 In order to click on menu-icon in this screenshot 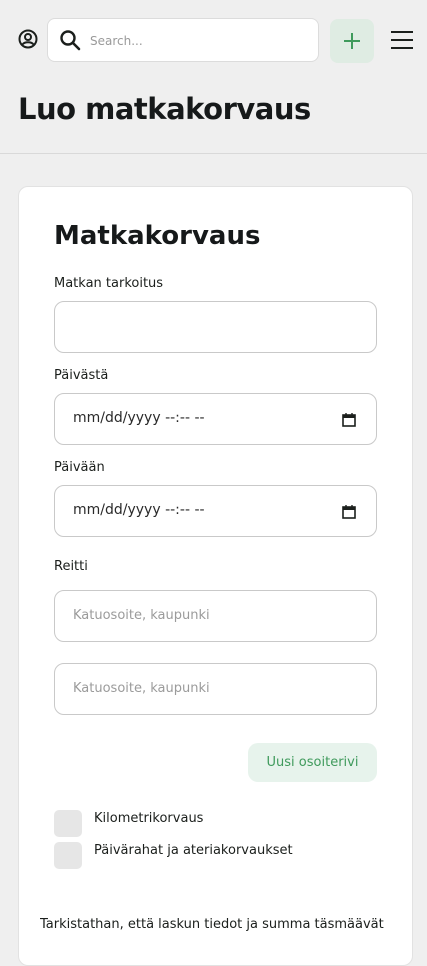, I will do `click(402, 40)`.